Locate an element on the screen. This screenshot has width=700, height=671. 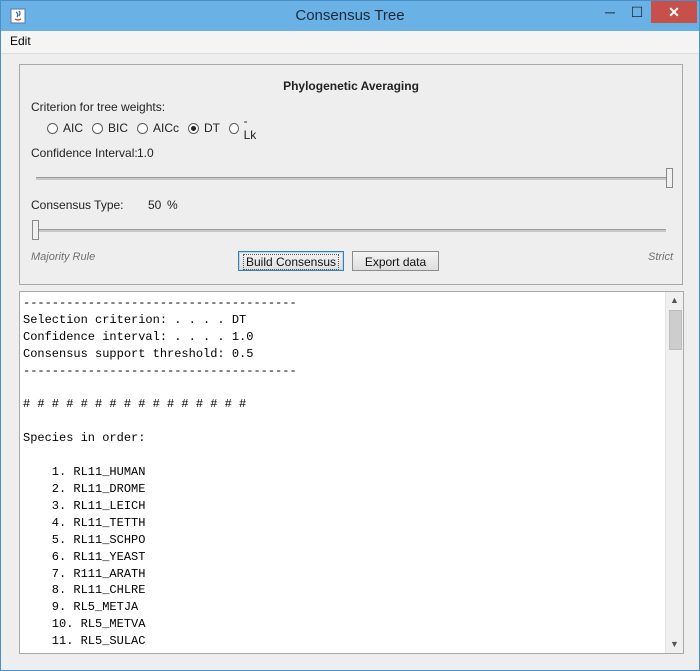
strict-label: Strict is located at coordinates (661, 257).